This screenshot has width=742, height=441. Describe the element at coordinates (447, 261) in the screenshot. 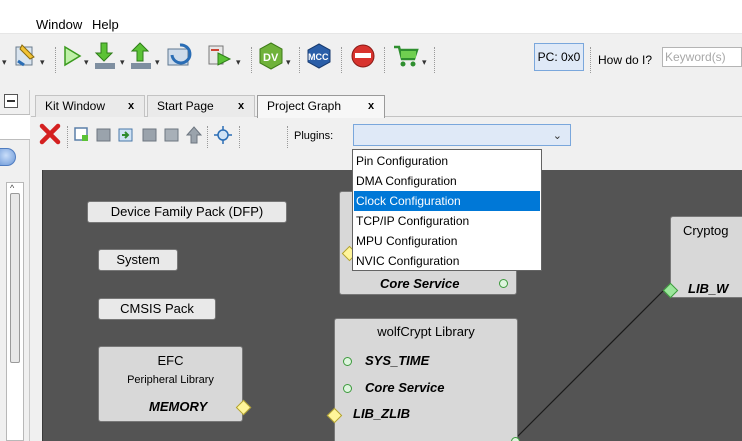

I see `plugin-option-nvic-configuration: NVIC Configuration` at that location.